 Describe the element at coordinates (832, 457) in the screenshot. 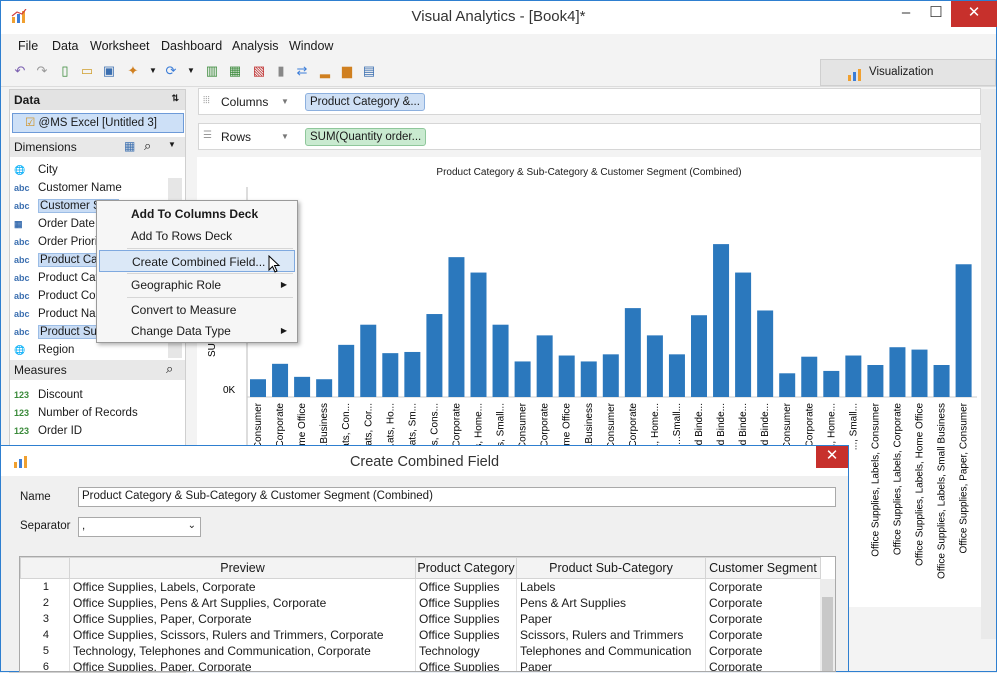

I see `dialog-close-button: ✕` at that location.